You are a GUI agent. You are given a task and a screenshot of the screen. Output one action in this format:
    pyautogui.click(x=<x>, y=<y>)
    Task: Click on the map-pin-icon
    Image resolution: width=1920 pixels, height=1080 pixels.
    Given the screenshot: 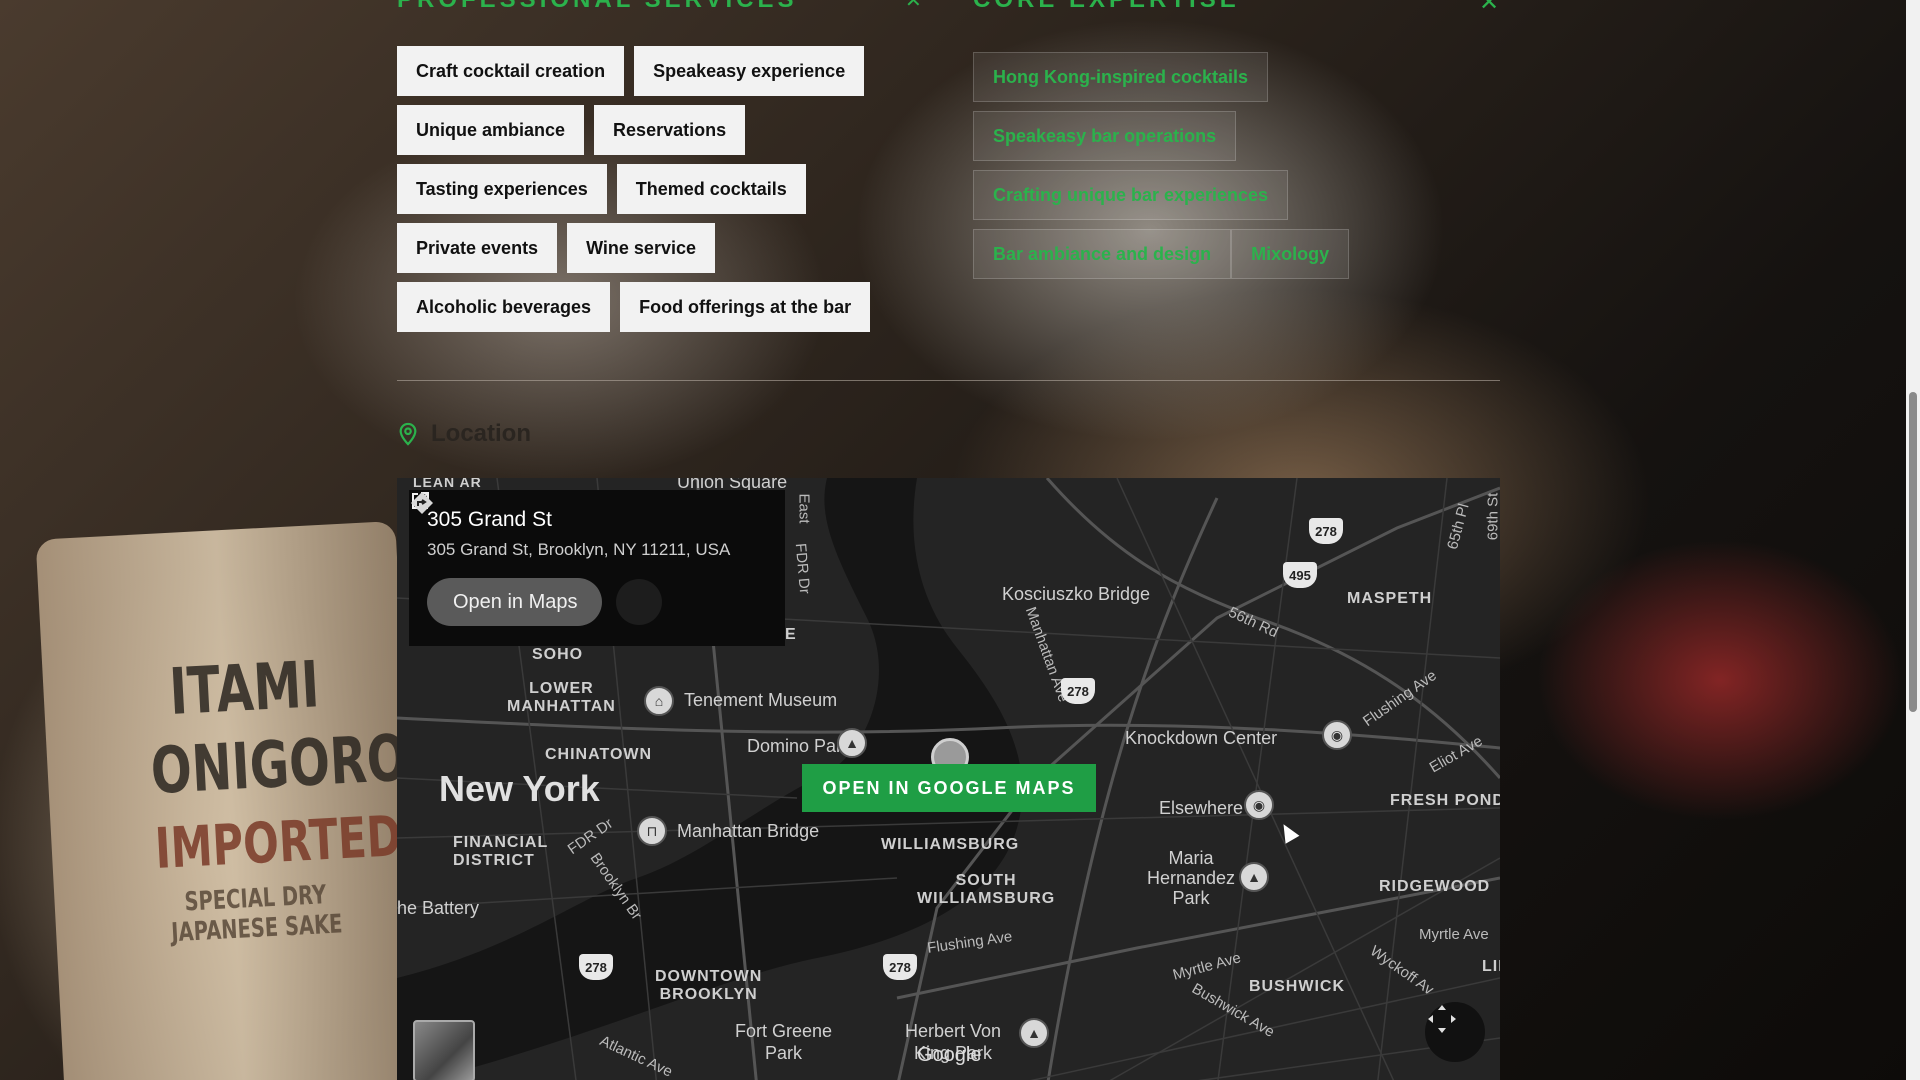 What is the action you would take?
    pyautogui.click(x=408, y=434)
    